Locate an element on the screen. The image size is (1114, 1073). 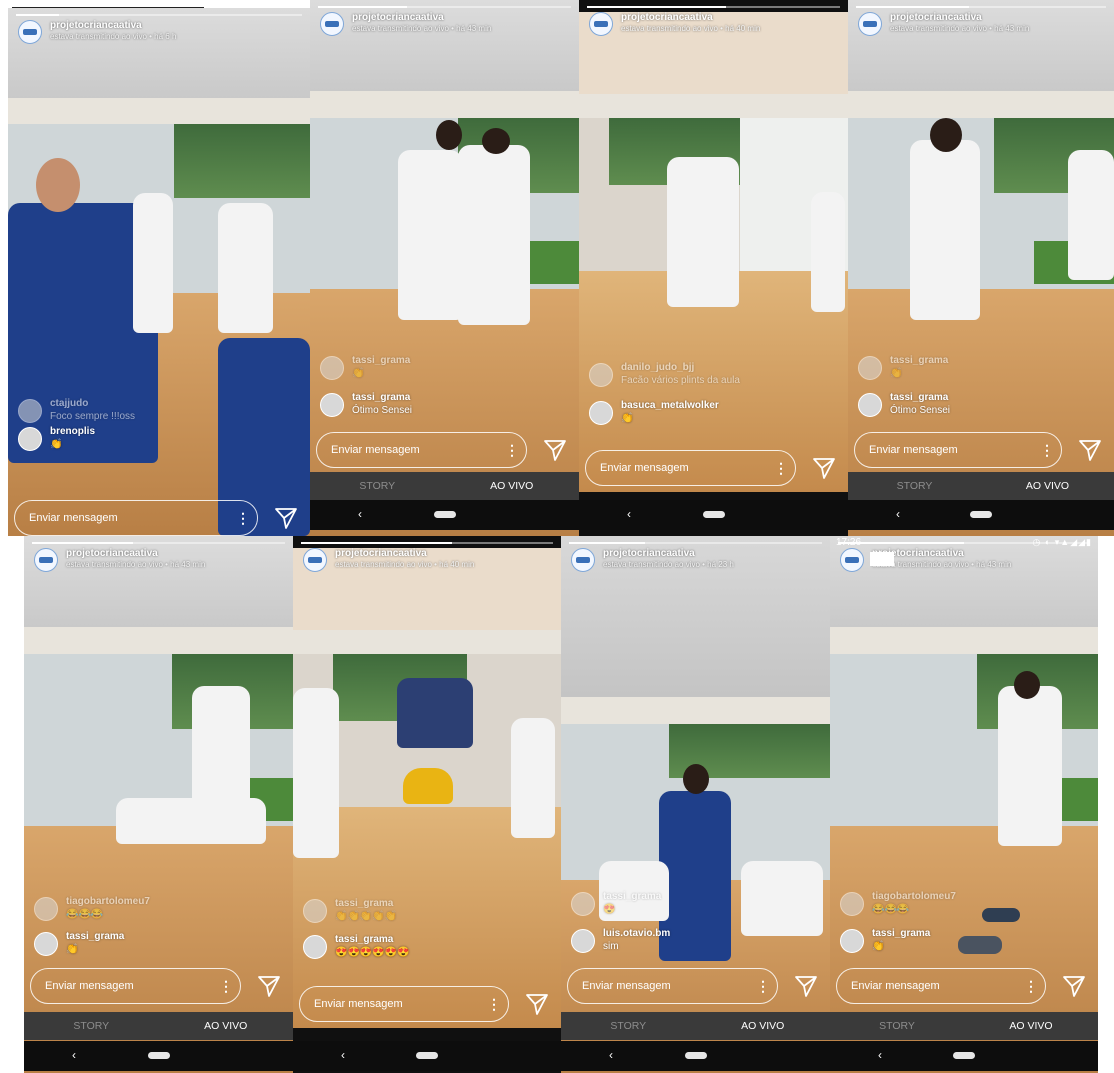
comment-text: 😍😍😍😍😍😍 is located at coordinates (372, 952).